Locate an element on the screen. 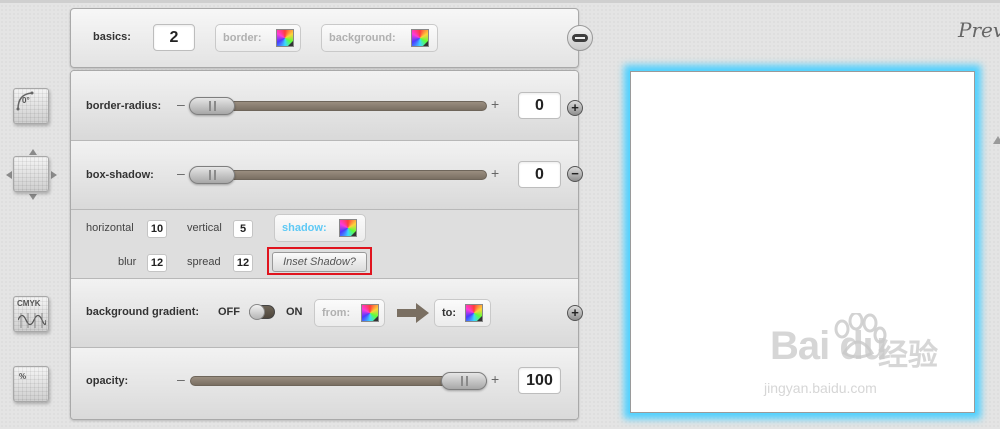 The width and height of the screenshot is (1000, 429). opacity-slider-thumb is located at coordinates (464, 381).